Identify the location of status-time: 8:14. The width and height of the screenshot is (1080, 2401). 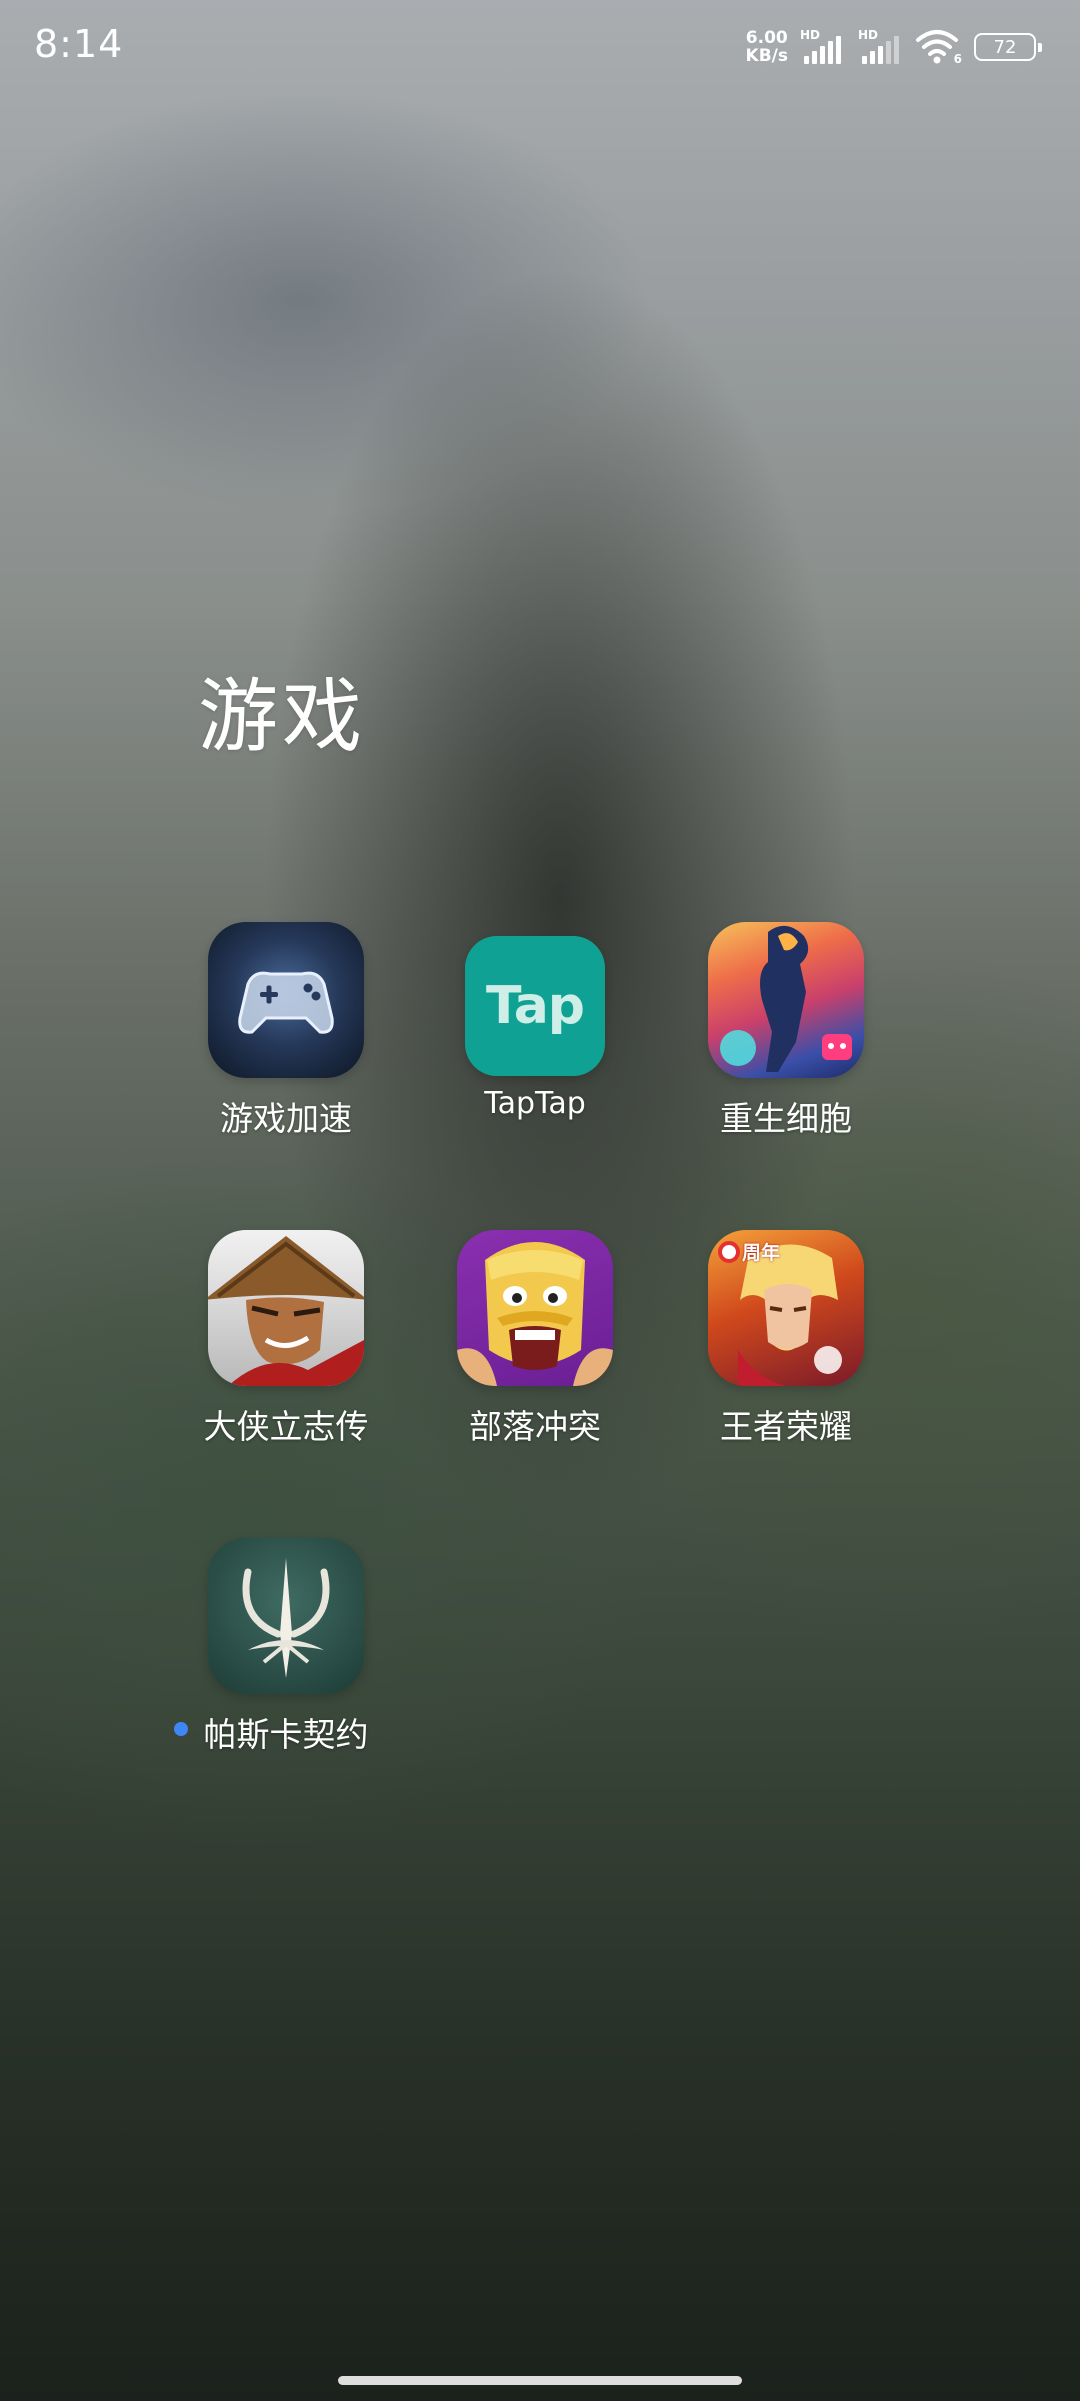
(79, 44).